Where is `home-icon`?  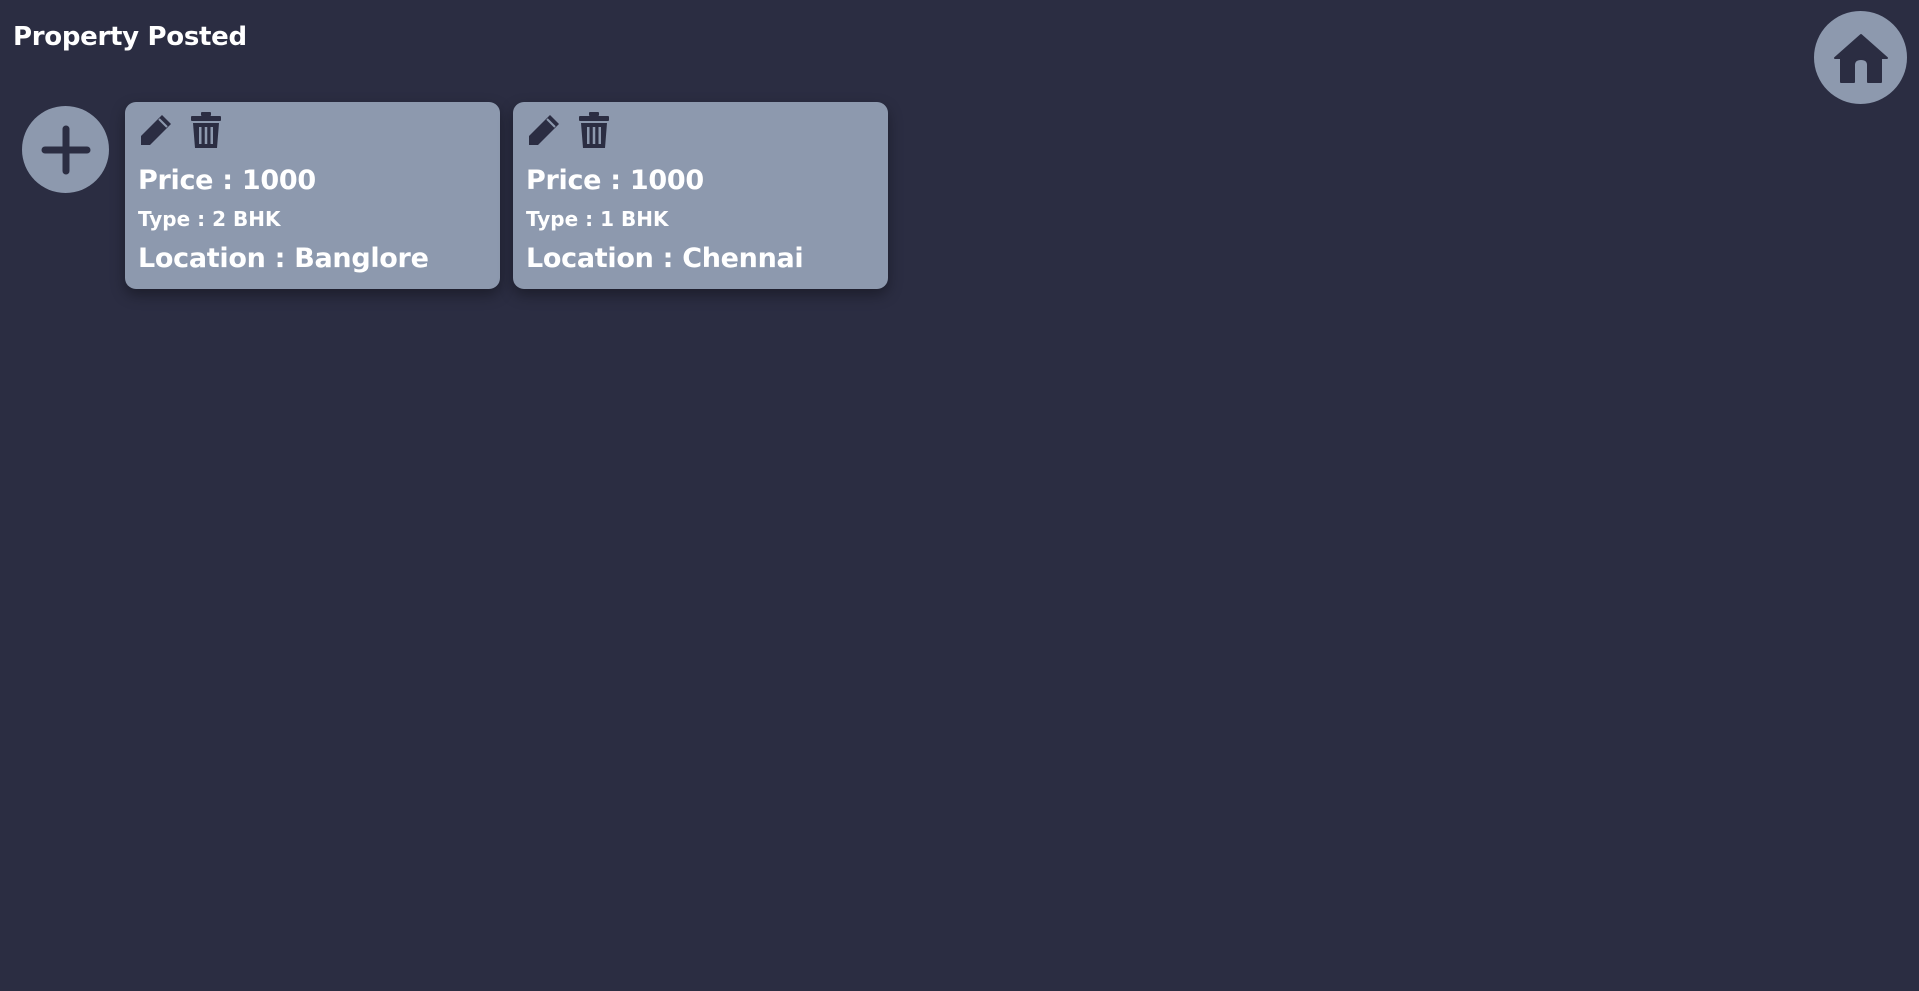 home-icon is located at coordinates (1860, 58).